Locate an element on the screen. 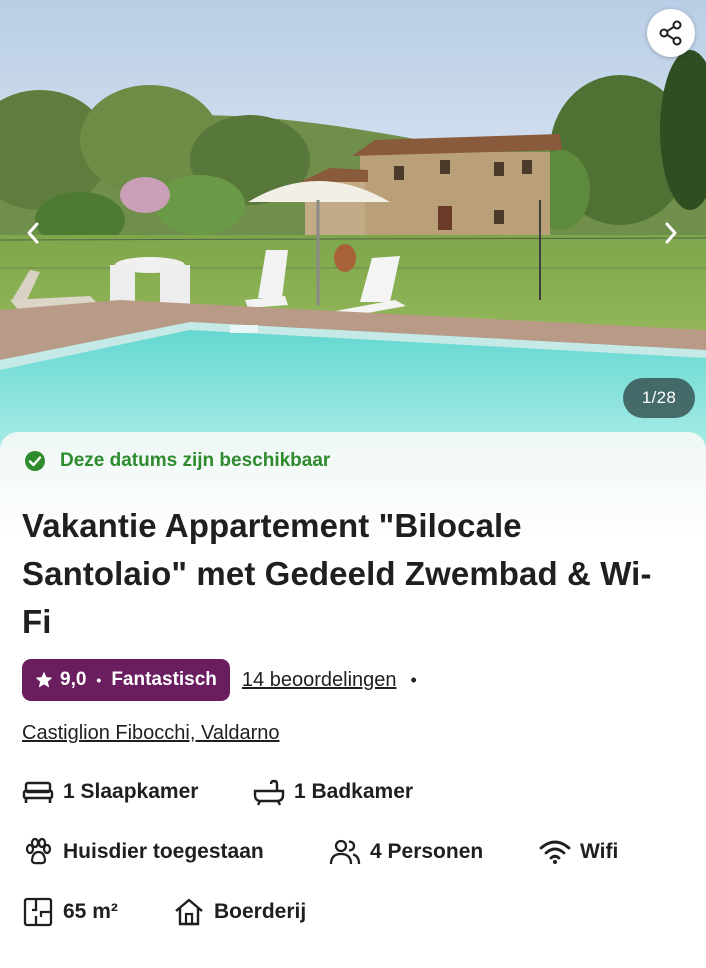 The width and height of the screenshot is (706, 968). feature-type: Boerderij is located at coordinates (239, 912).